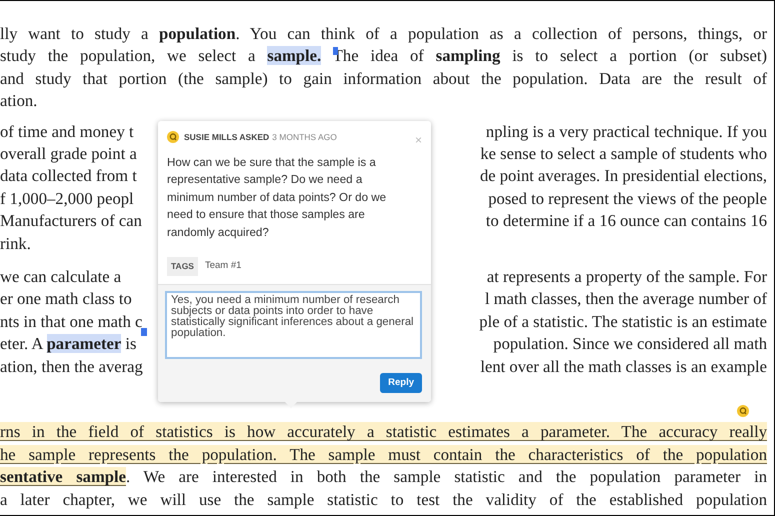  What do you see at coordinates (293, 325) in the screenshot?
I see `reply-field: Yes, you need a minimum number of research subjects or data points into order to have statistically significant inferences about a general population.` at bounding box center [293, 325].